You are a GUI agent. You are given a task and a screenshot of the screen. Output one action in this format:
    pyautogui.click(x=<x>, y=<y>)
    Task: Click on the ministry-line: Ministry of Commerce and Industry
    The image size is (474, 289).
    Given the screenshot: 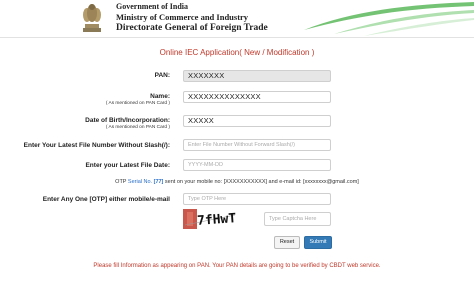 What is the action you would take?
    pyautogui.click(x=182, y=17)
    